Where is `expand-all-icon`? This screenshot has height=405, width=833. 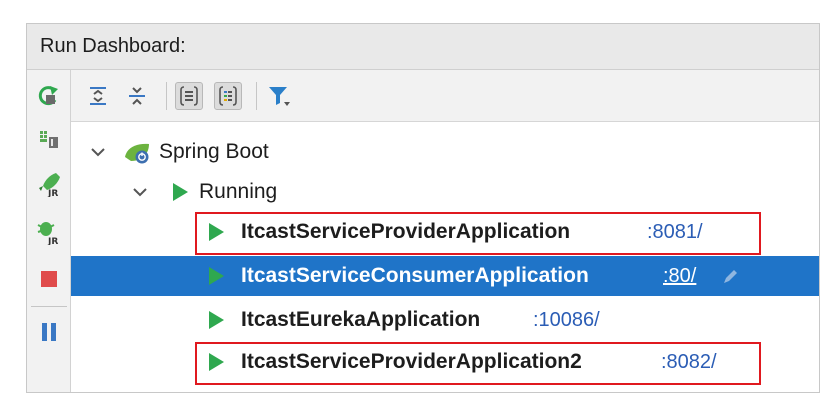 expand-all-icon is located at coordinates (98, 96).